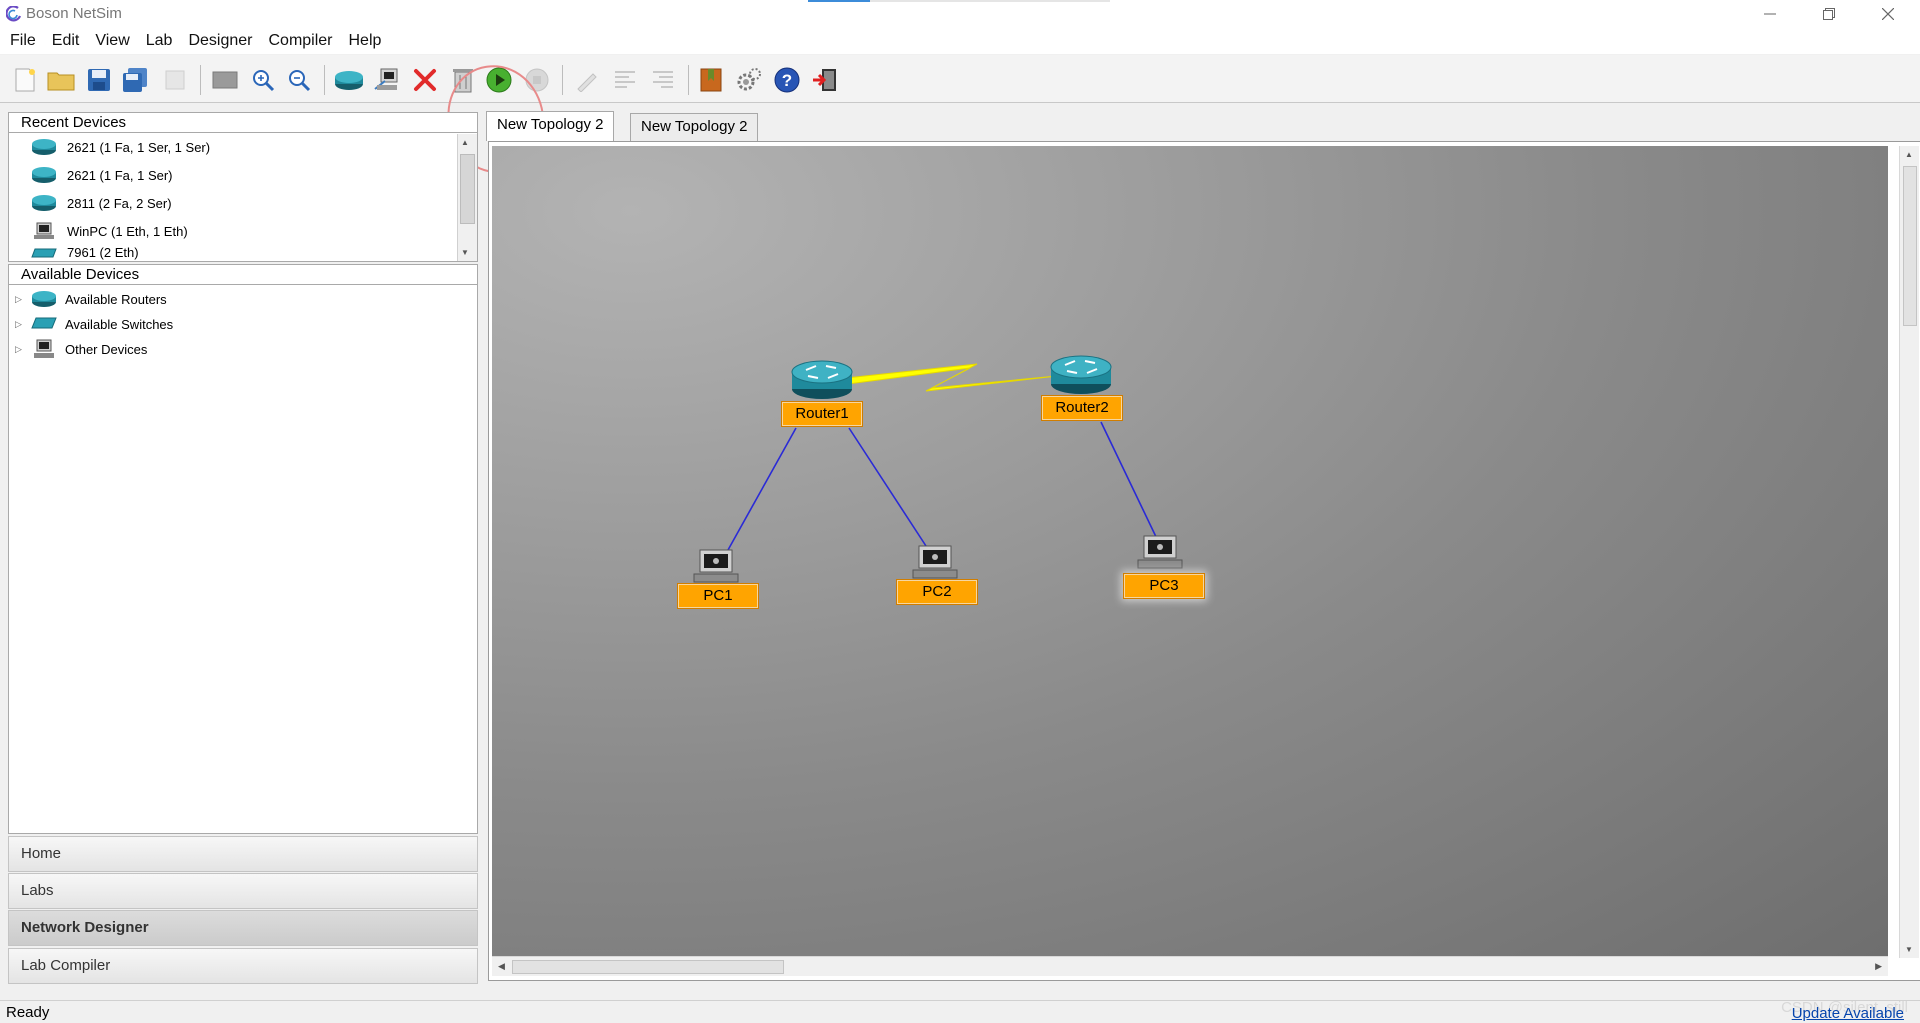 The image size is (1920, 1023). Describe the element at coordinates (951, 377) in the screenshot. I see `serial-link-lightning` at that location.